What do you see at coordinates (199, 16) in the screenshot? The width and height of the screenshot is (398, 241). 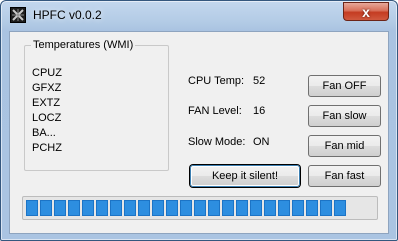 I see `title-bar: HPFC v0.0.2 x` at bounding box center [199, 16].